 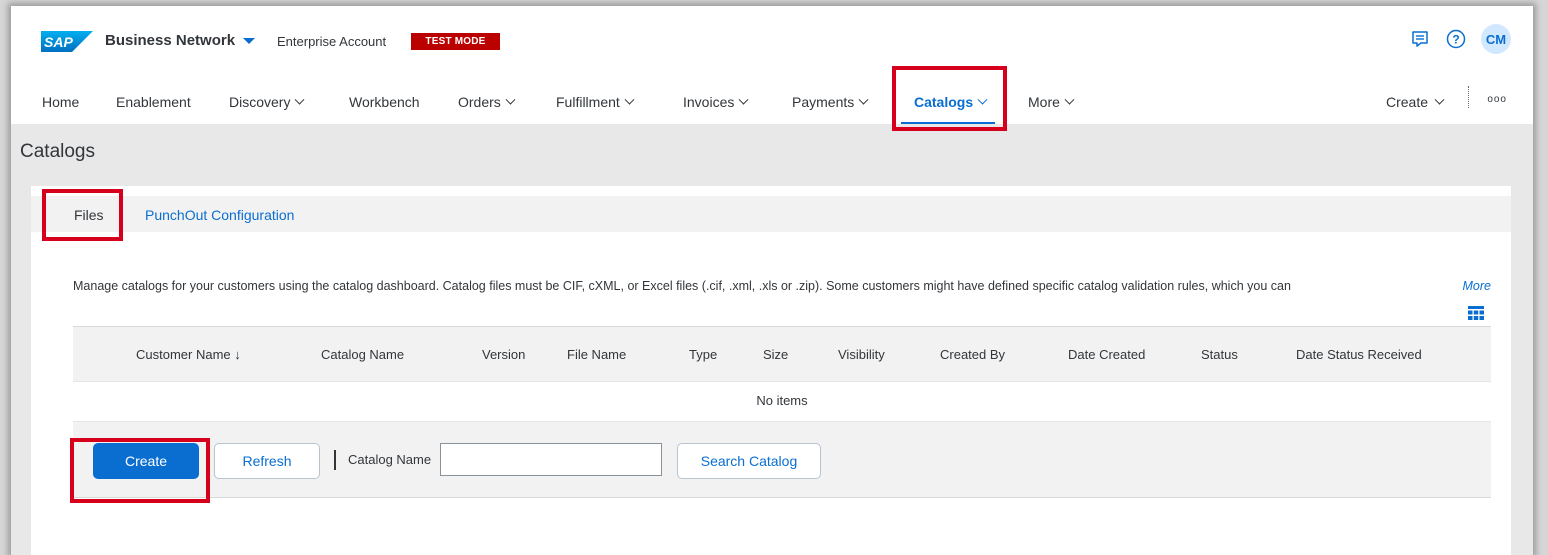 What do you see at coordinates (551, 459) in the screenshot?
I see `catalog-name-input` at bounding box center [551, 459].